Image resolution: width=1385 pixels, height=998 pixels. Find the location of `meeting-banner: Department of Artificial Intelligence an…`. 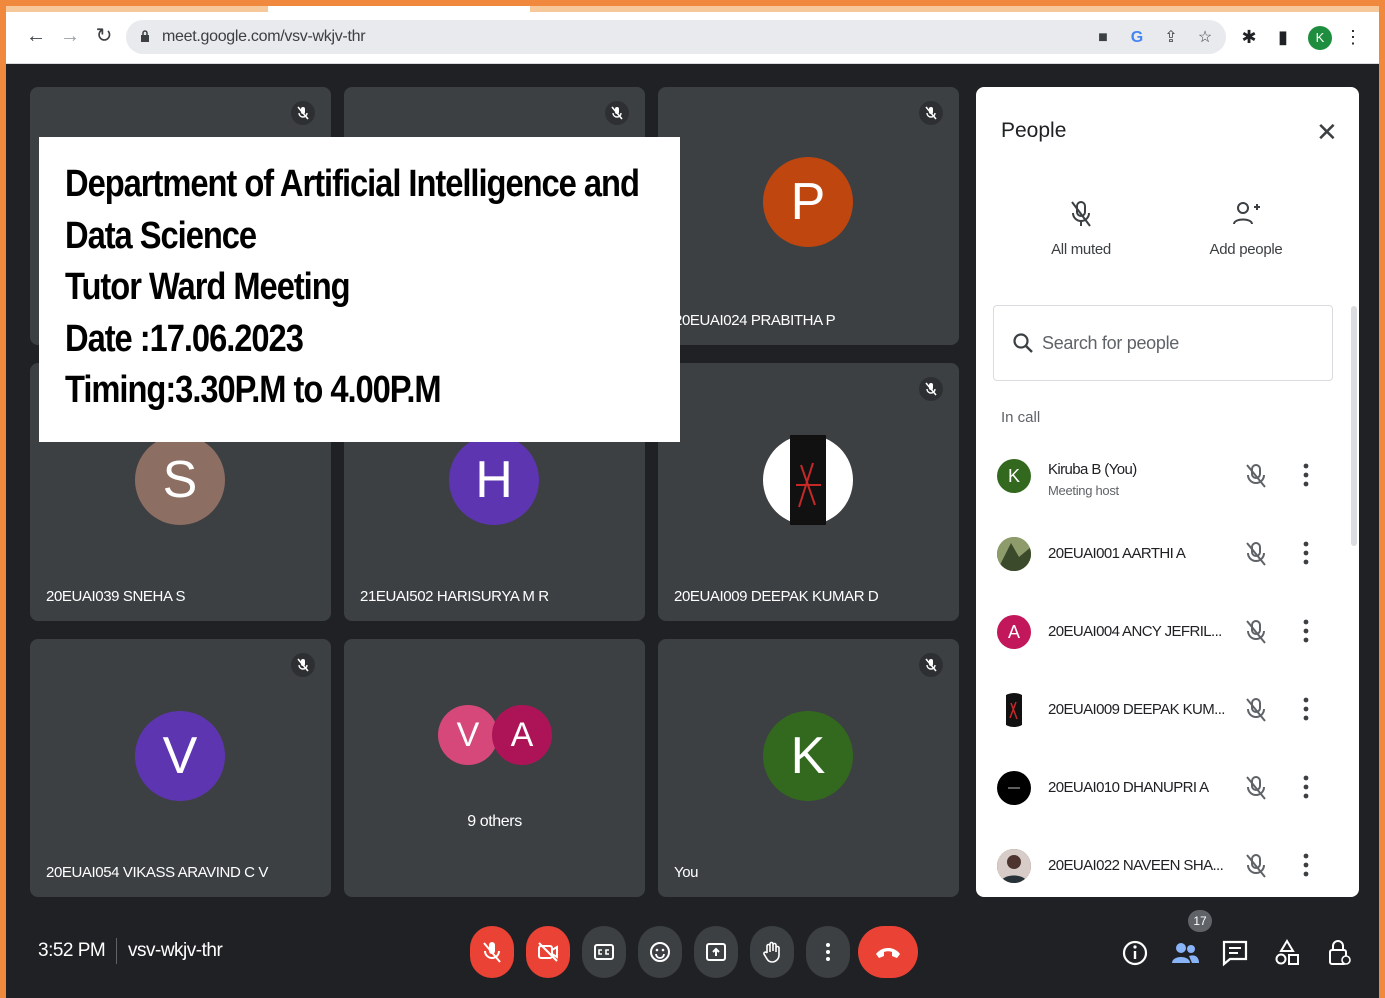

meeting-banner: Department of Artificial Intelligence an… is located at coordinates (359, 289).